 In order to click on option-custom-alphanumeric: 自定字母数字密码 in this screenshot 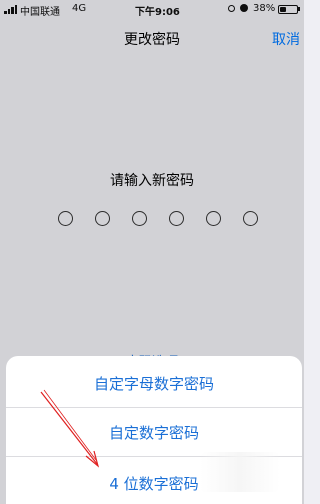, I will do `click(154, 384)`.